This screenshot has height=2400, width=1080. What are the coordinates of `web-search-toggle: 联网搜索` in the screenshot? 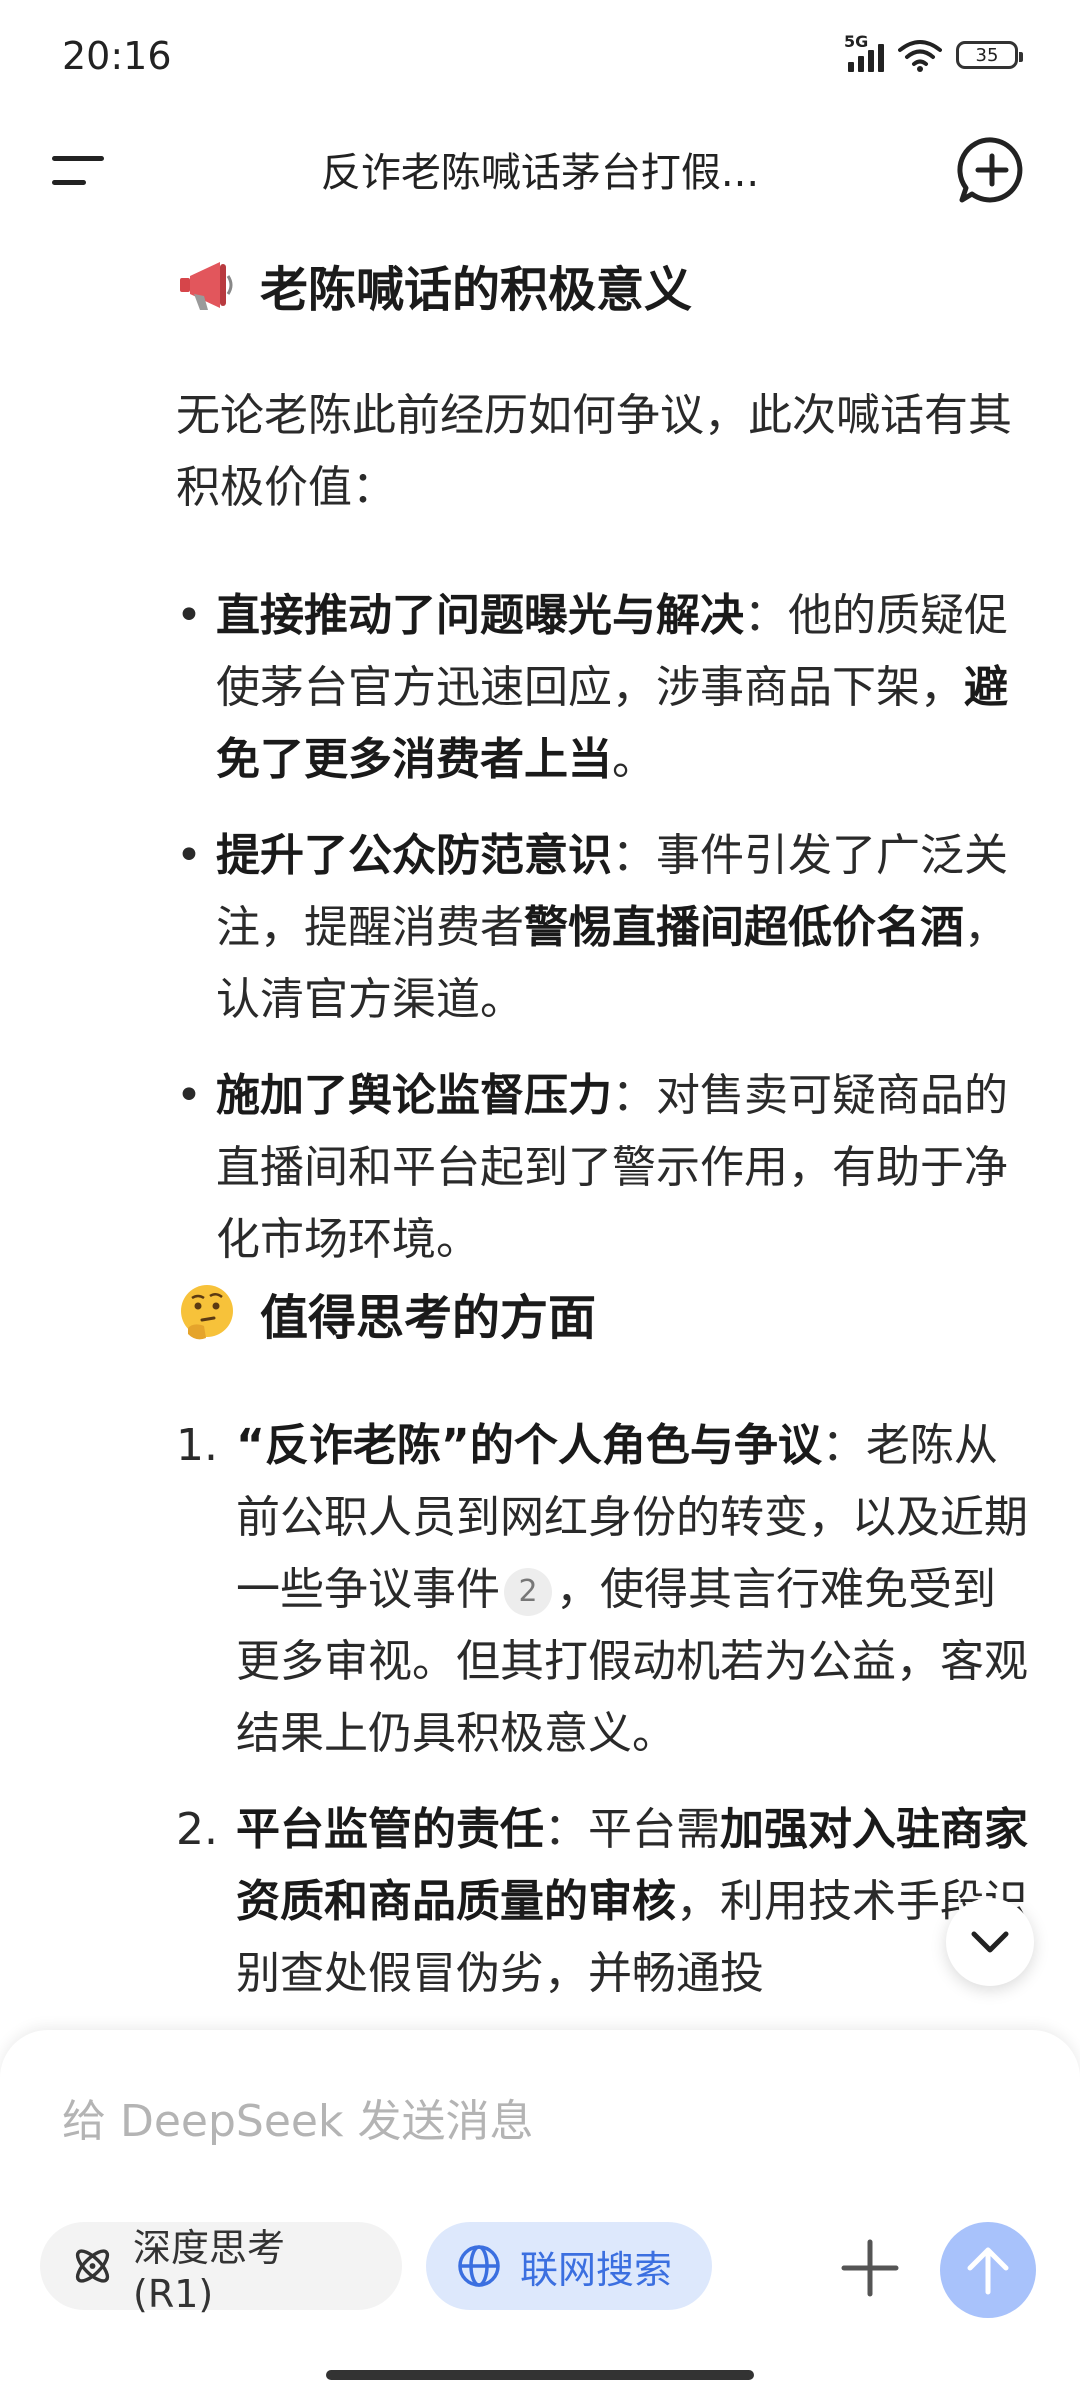 It's located at (569, 2266).